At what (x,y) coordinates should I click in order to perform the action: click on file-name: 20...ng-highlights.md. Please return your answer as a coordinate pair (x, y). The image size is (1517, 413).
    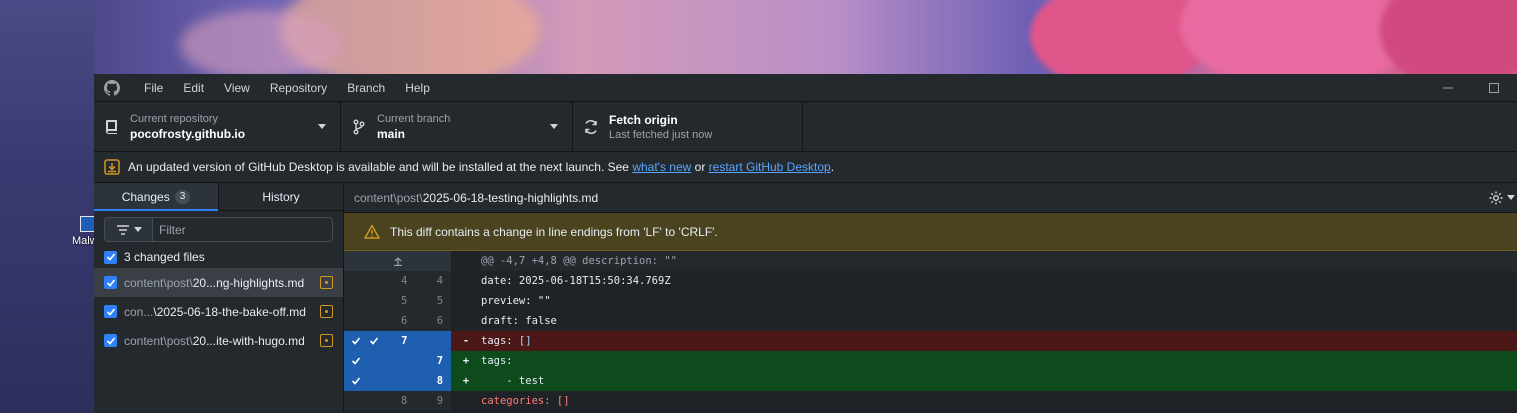
    Looking at the image, I should click on (248, 282).